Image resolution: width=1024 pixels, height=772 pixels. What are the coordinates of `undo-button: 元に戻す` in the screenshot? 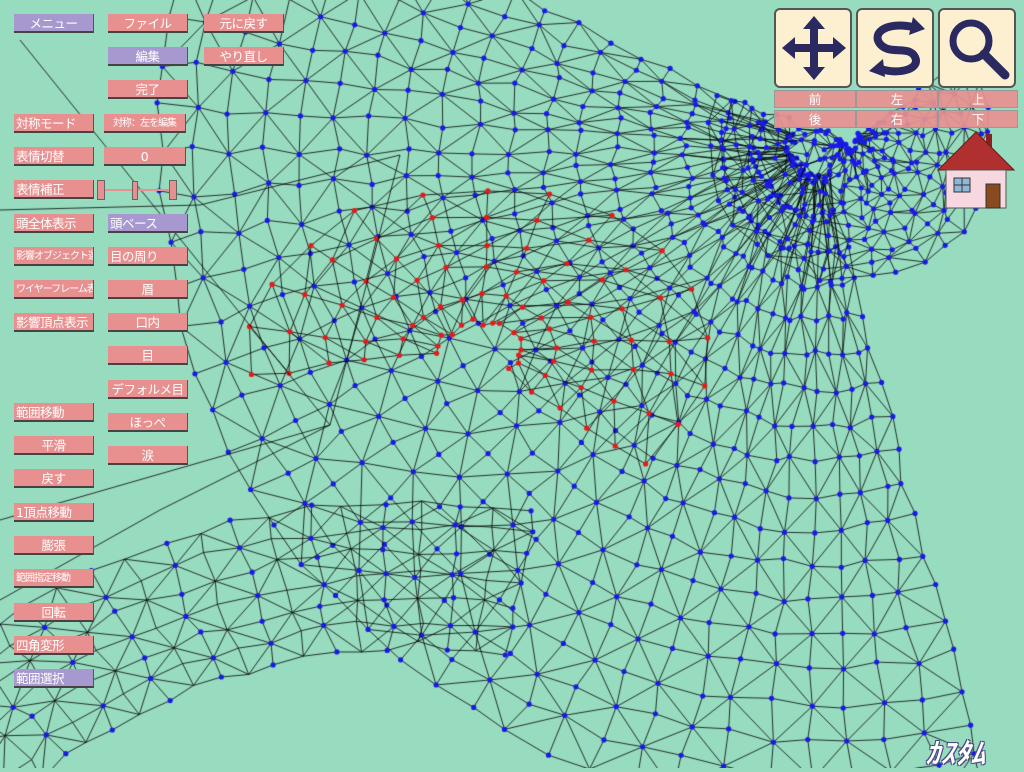 It's located at (244, 23).